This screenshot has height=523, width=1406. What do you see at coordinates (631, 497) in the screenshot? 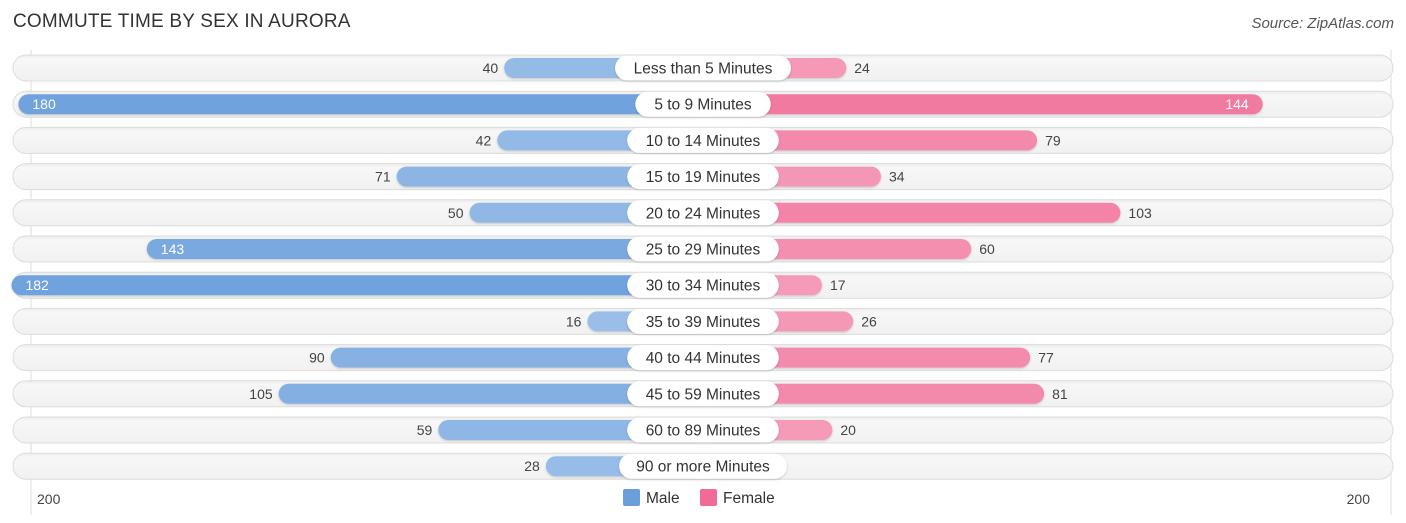
I see `legend-swatch-male` at bounding box center [631, 497].